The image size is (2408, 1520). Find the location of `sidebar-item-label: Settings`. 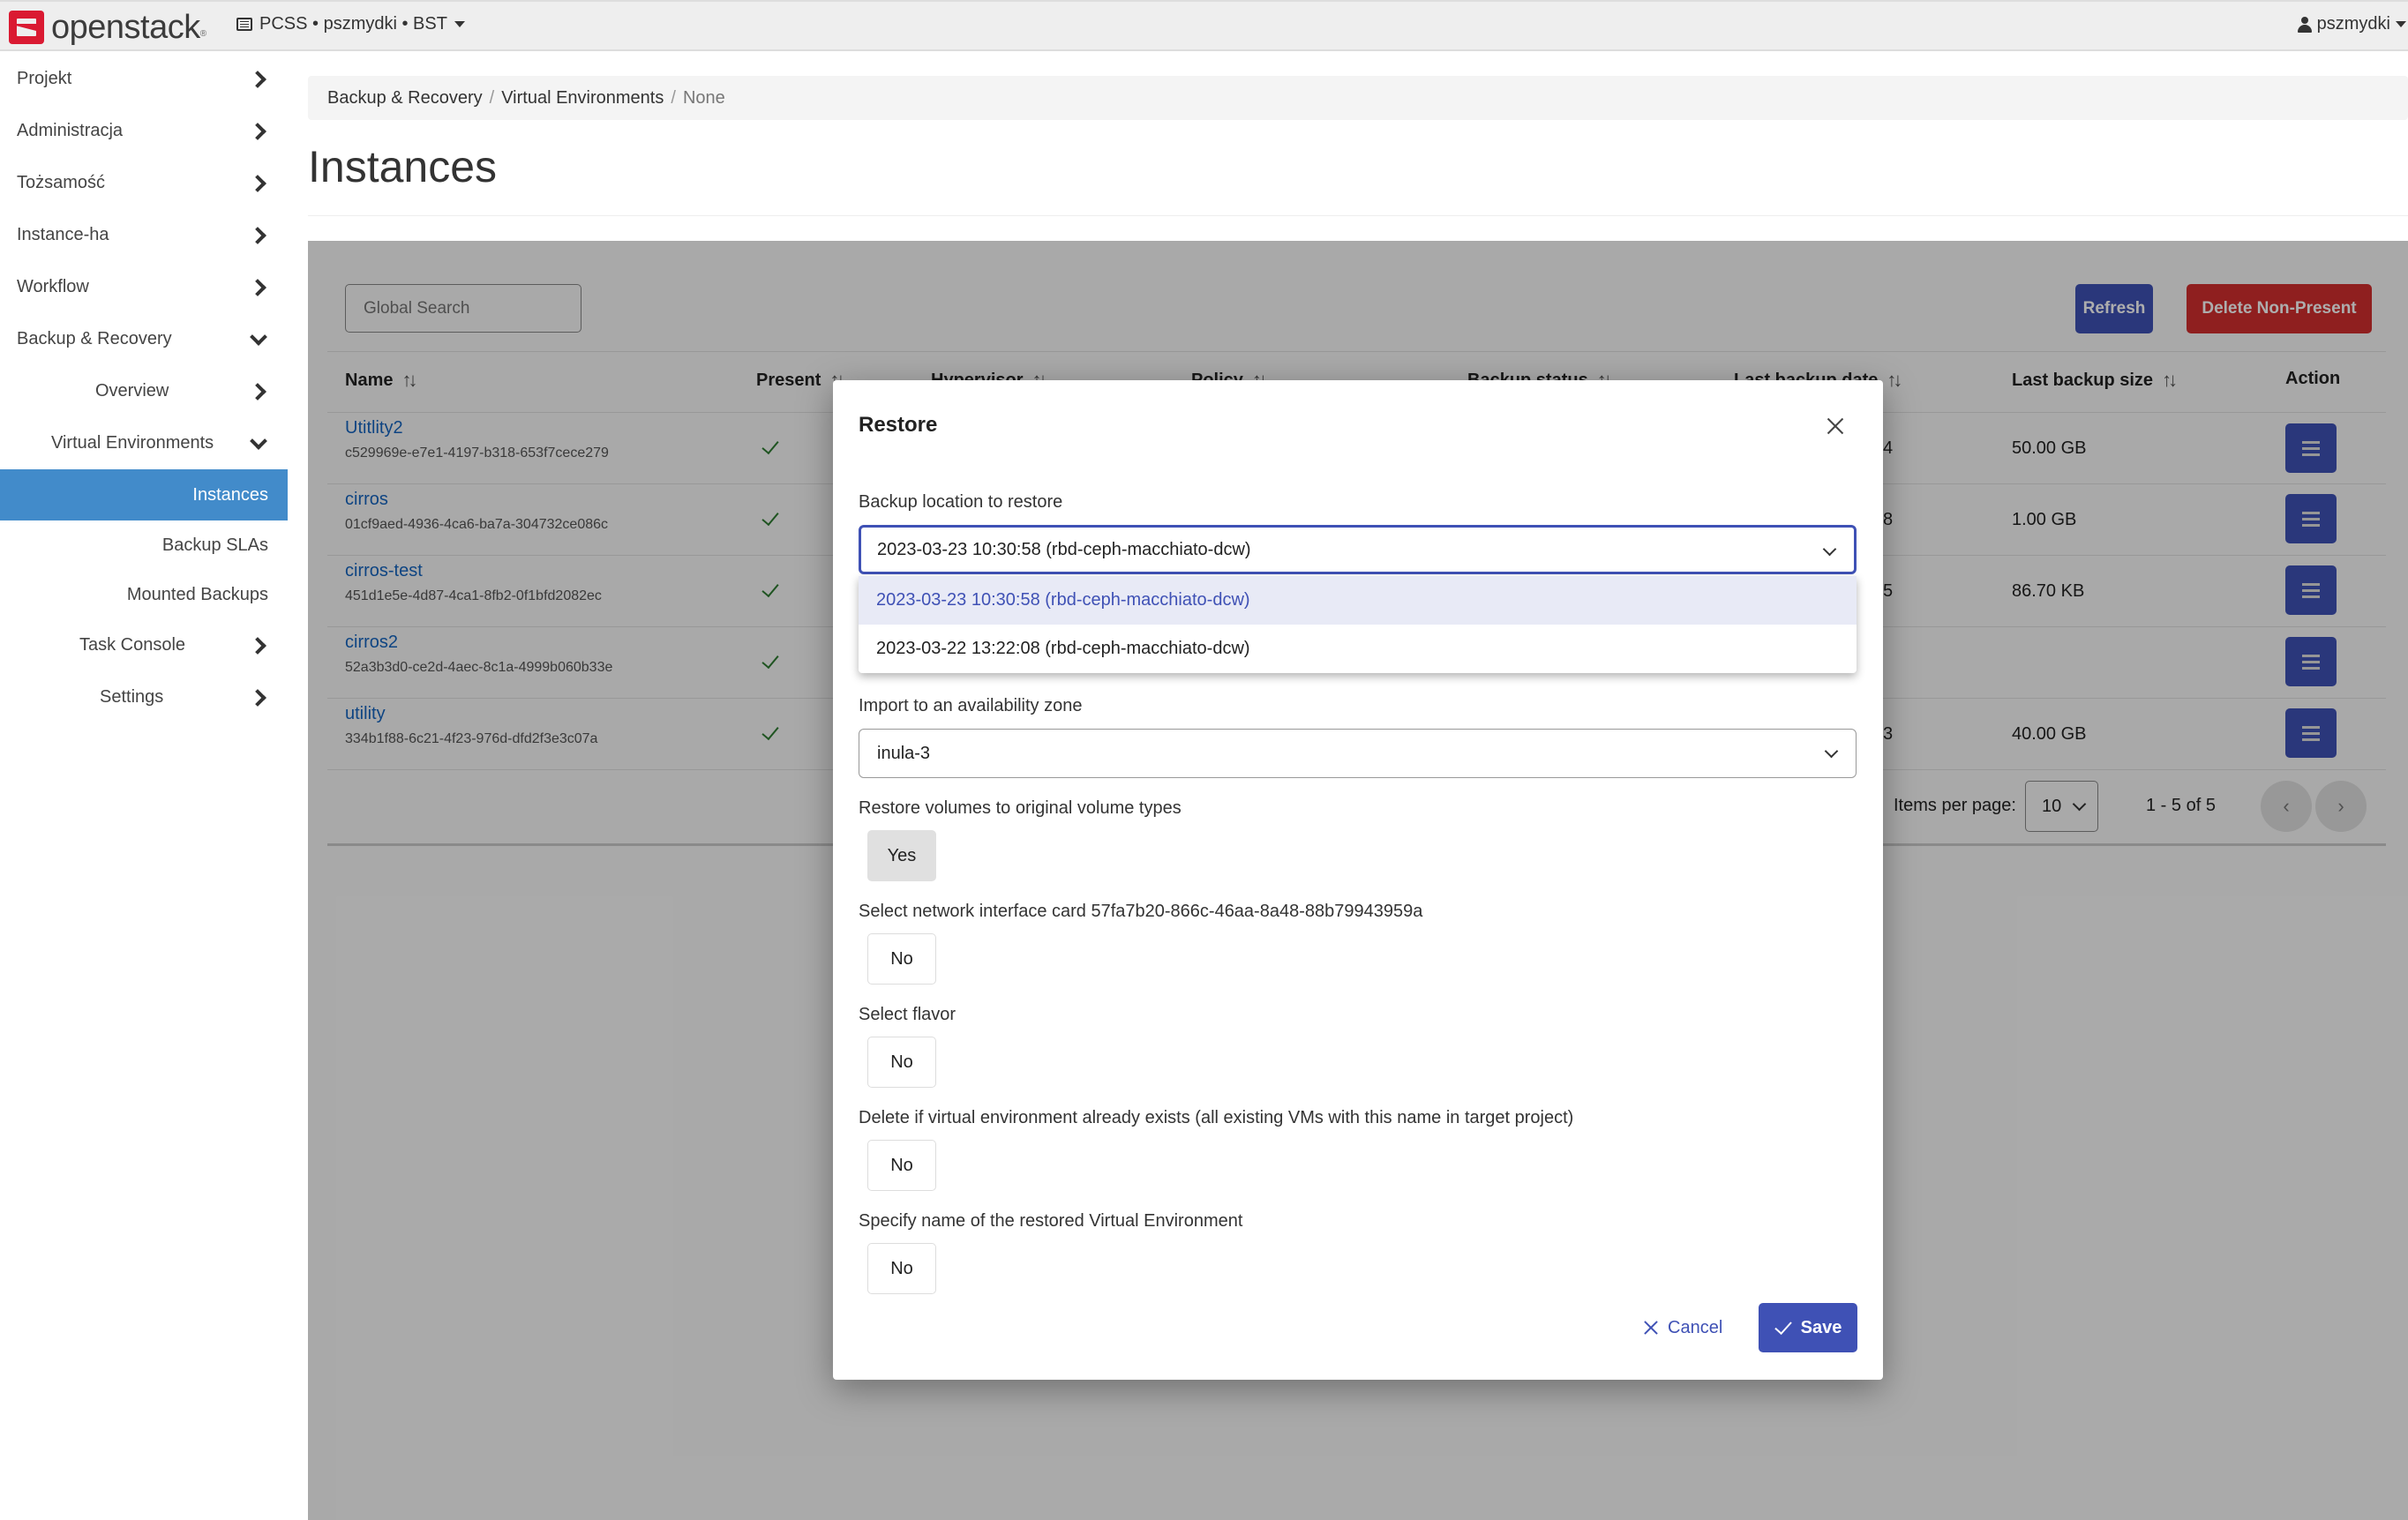

sidebar-item-label: Settings is located at coordinates (132, 697).